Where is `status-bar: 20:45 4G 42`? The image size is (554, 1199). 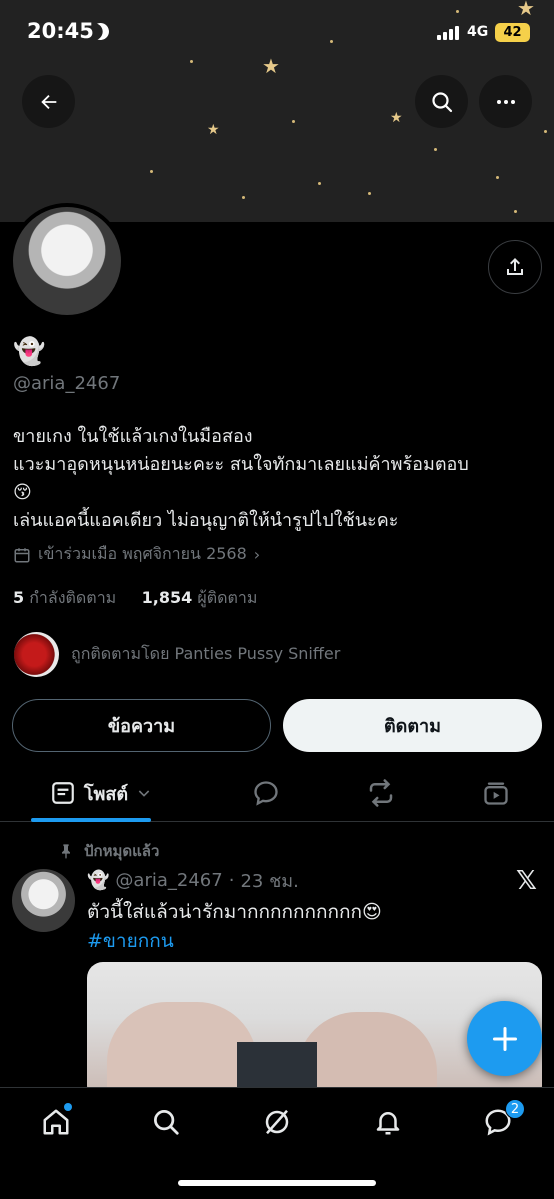
status-bar: 20:45 4G 42 is located at coordinates (277, 30).